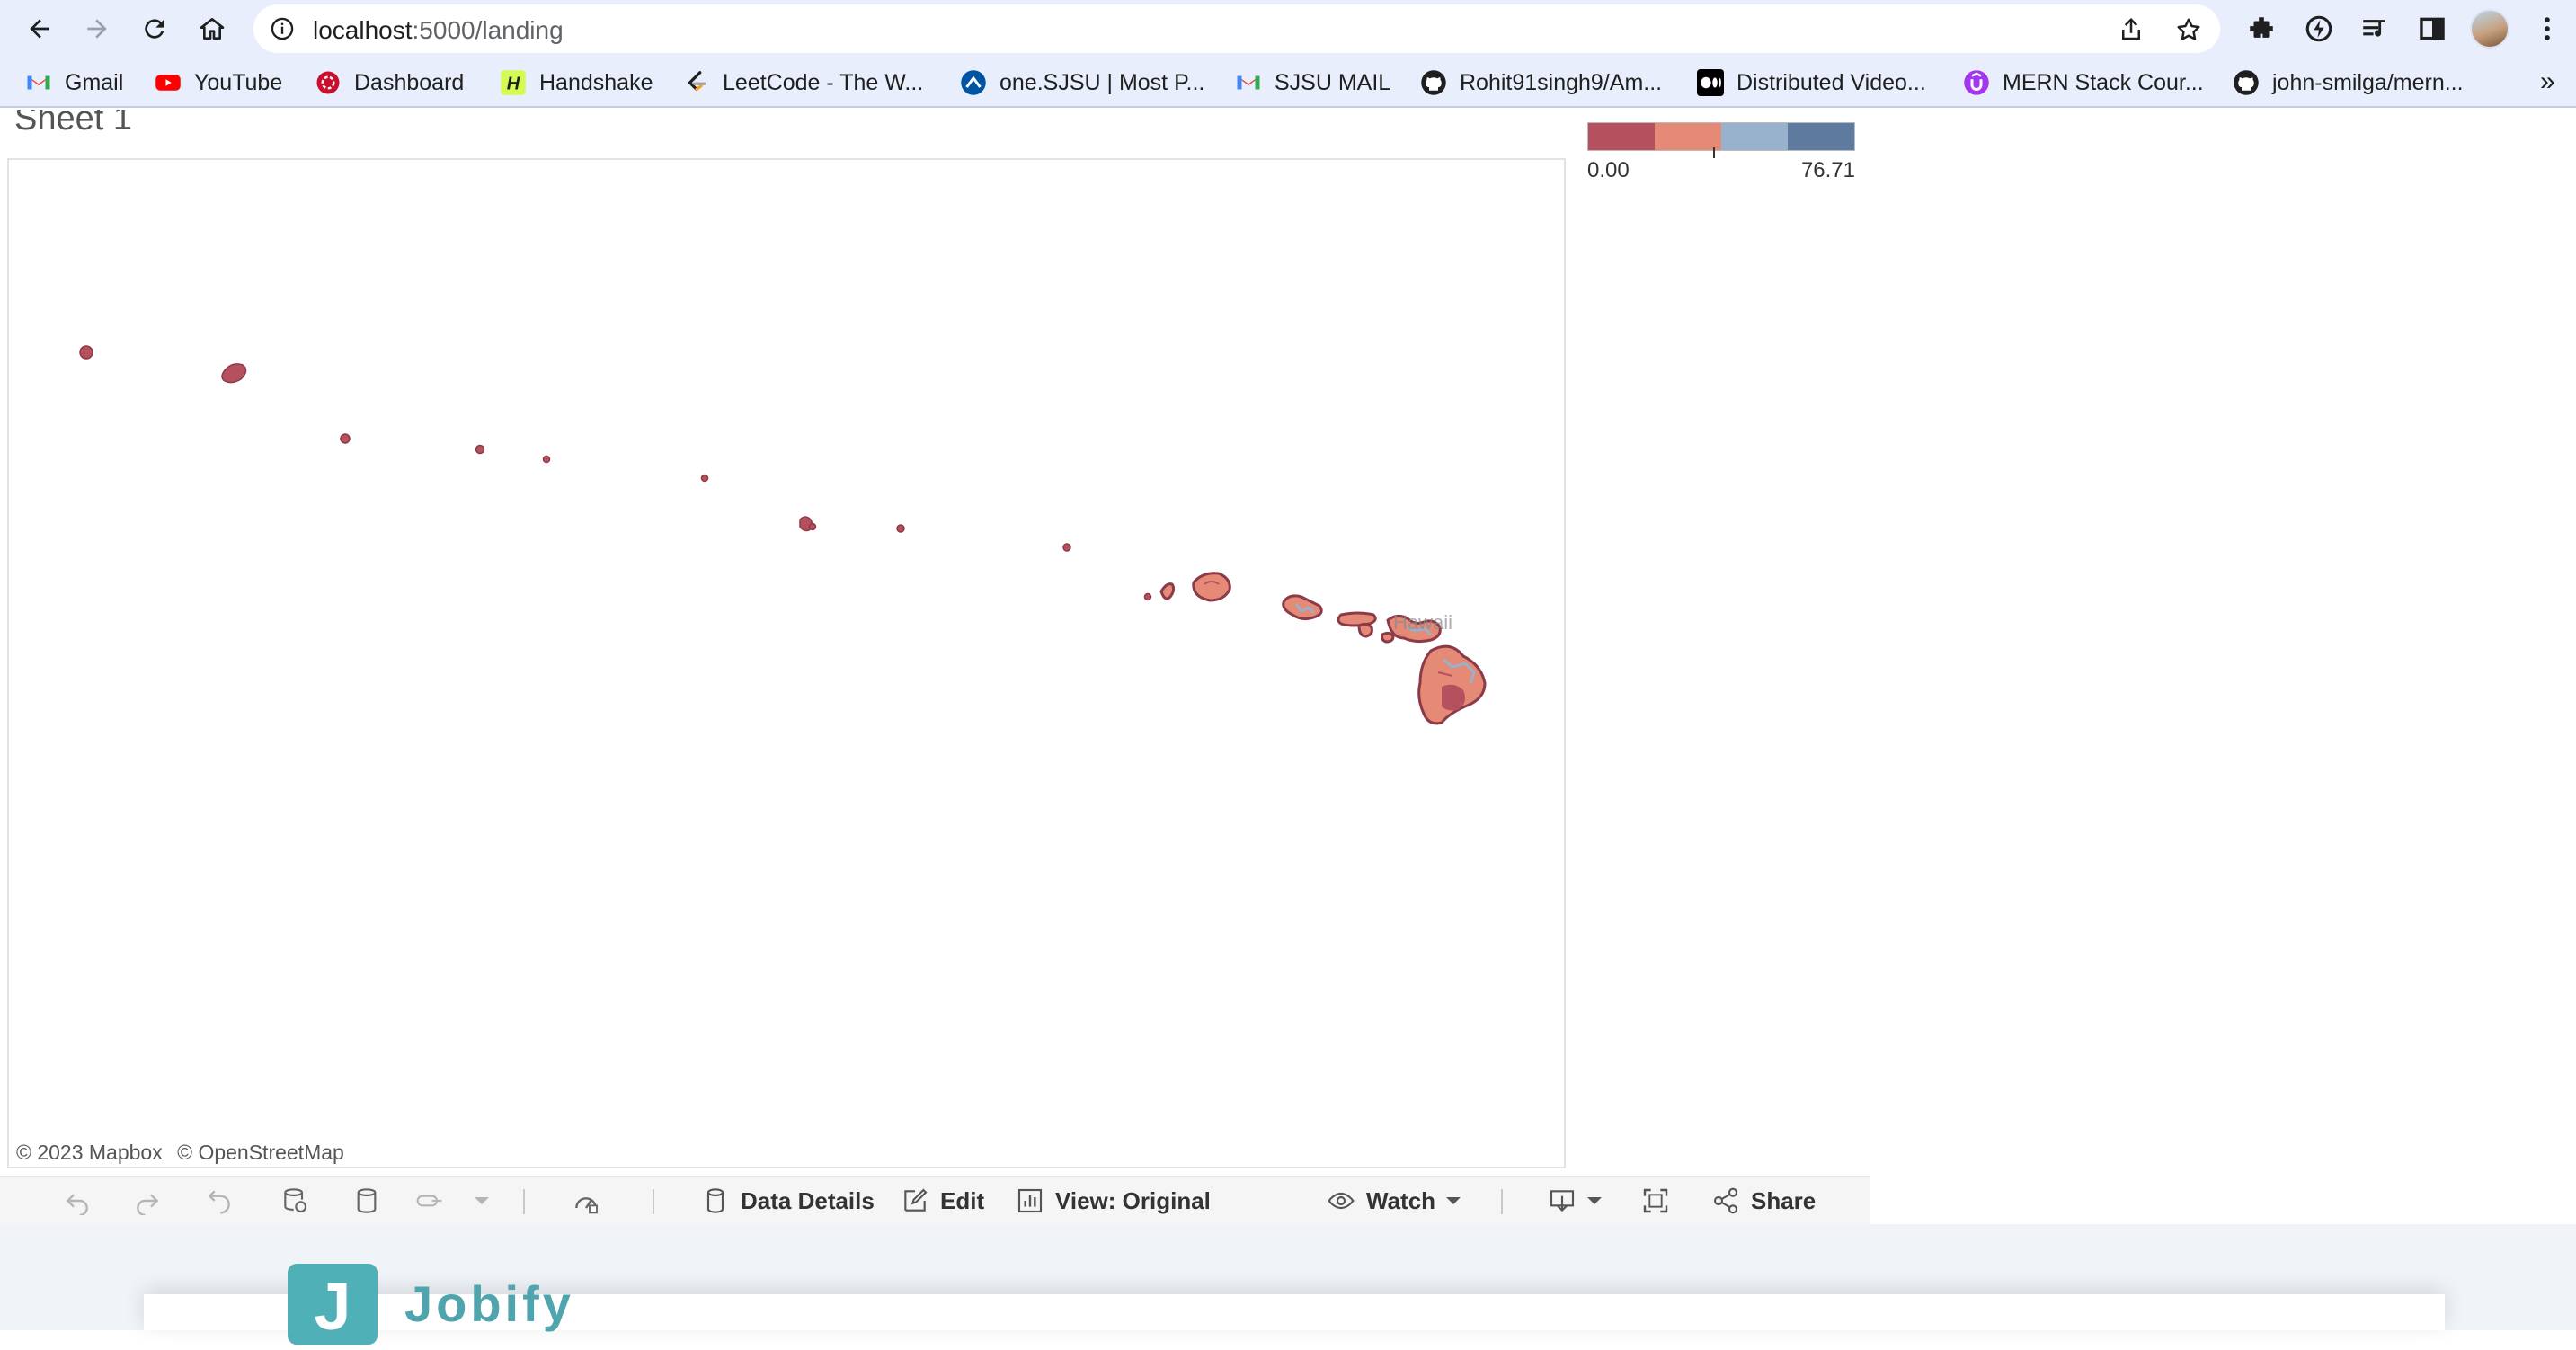 This screenshot has height=1350, width=2576. I want to click on share-page-icon, so click(2131, 30).